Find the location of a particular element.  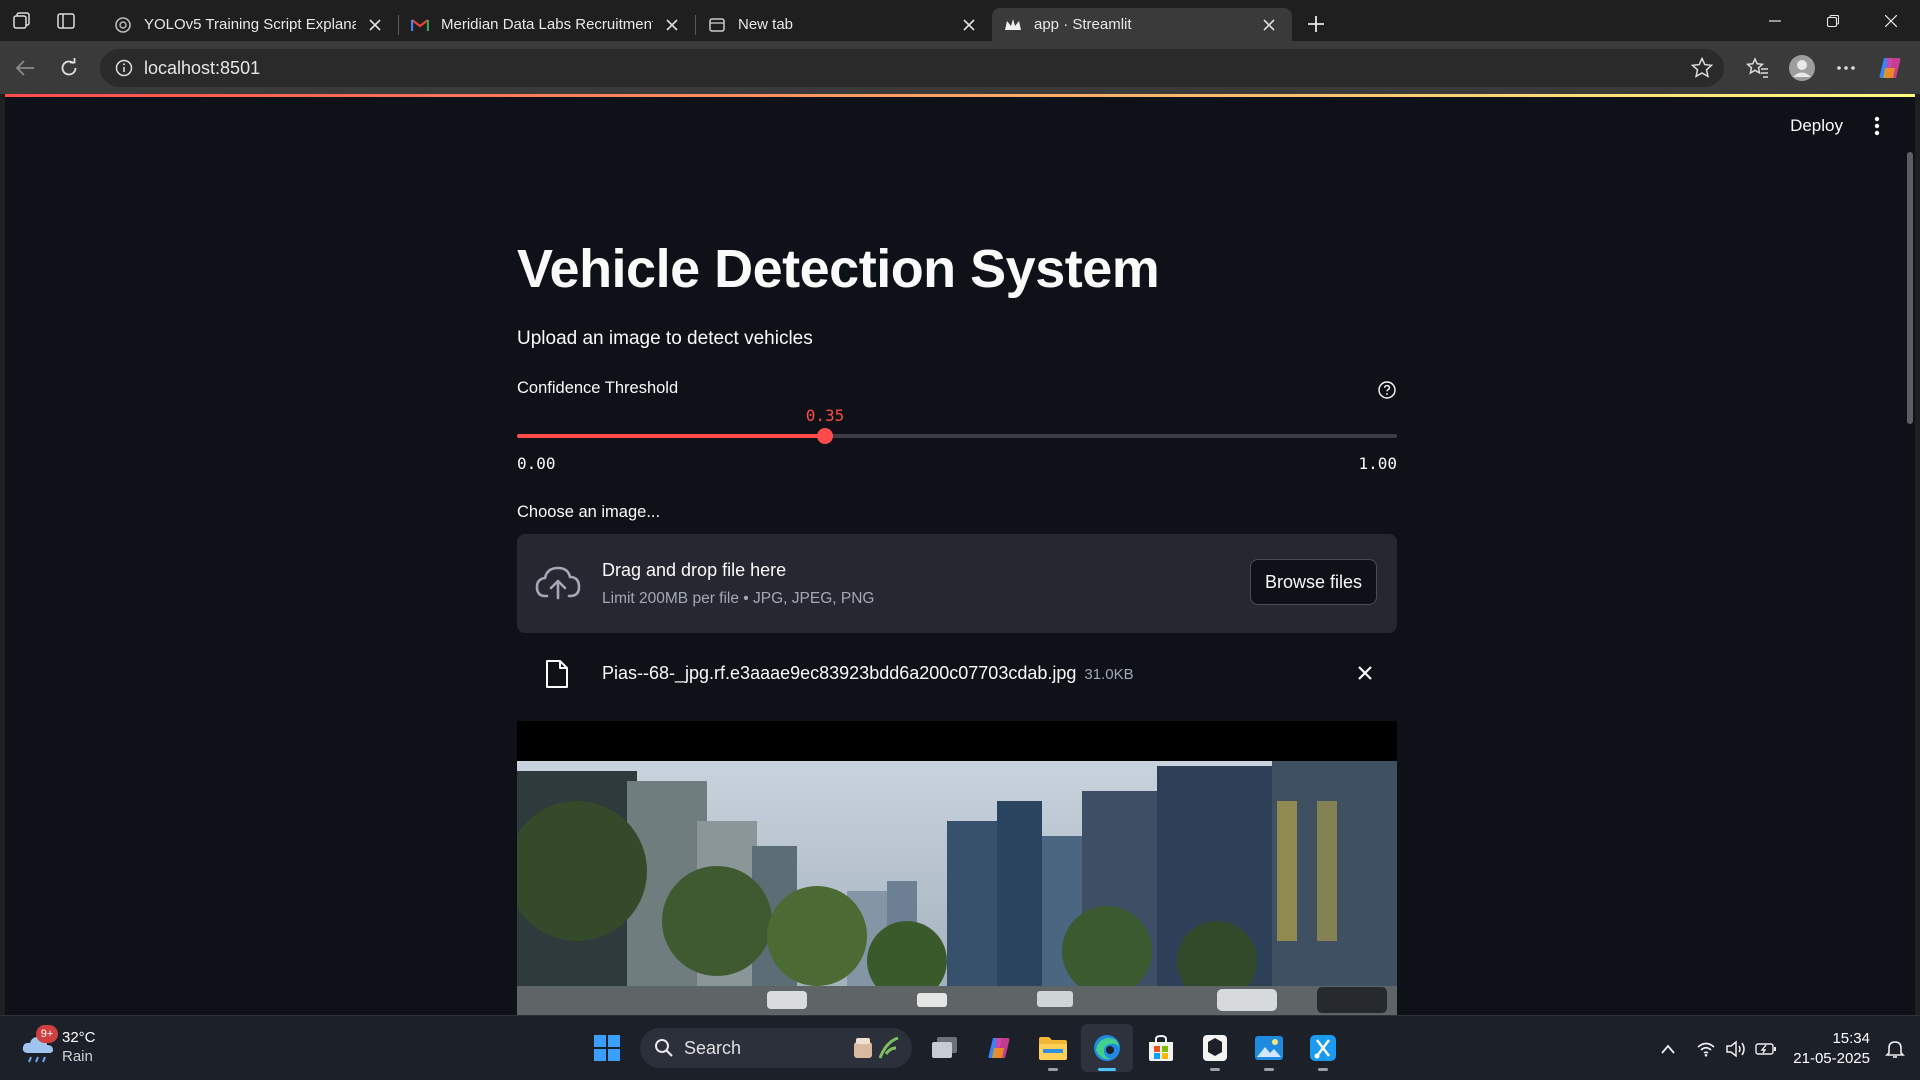

slider-max-label: 1.00 is located at coordinates (1377, 463).